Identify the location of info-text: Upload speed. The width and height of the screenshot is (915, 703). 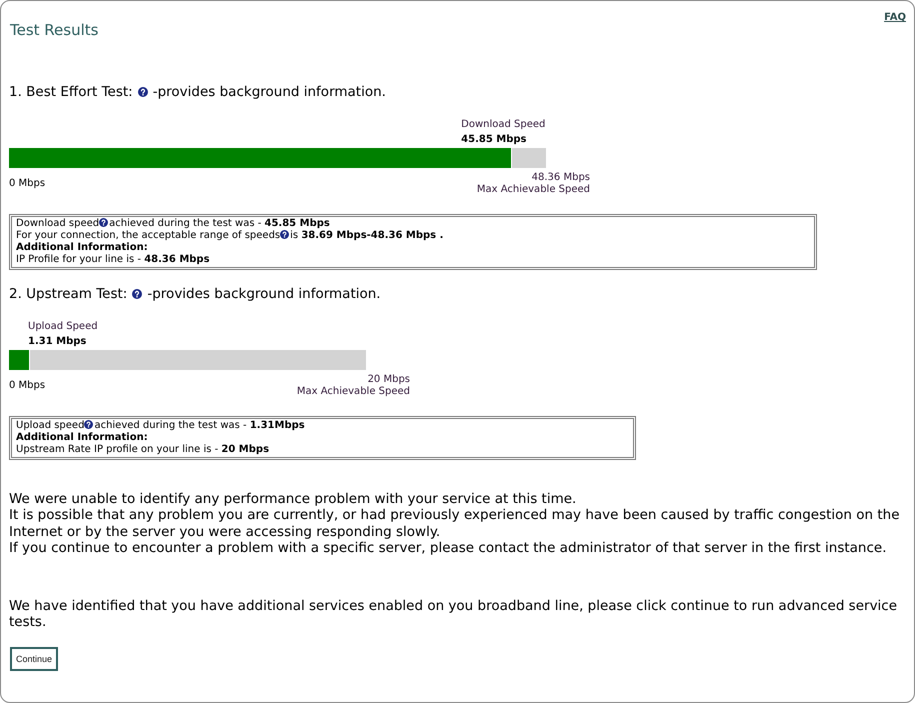
(50, 425).